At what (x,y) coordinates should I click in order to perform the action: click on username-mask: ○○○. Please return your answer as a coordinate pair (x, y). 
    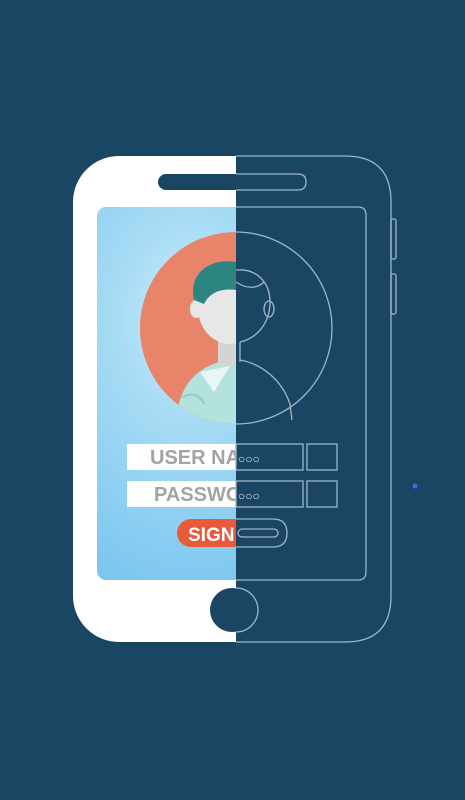
    Looking at the image, I should click on (249, 459).